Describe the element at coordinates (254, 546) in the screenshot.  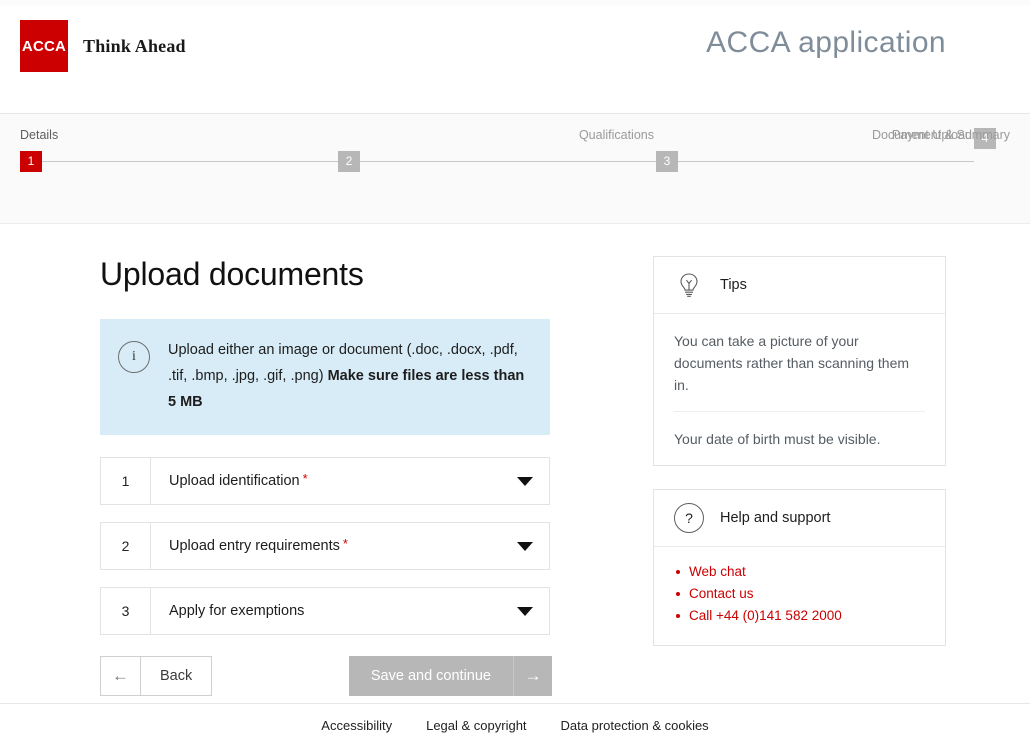
I see `accordion-label-2: Upload entry requirements` at that location.